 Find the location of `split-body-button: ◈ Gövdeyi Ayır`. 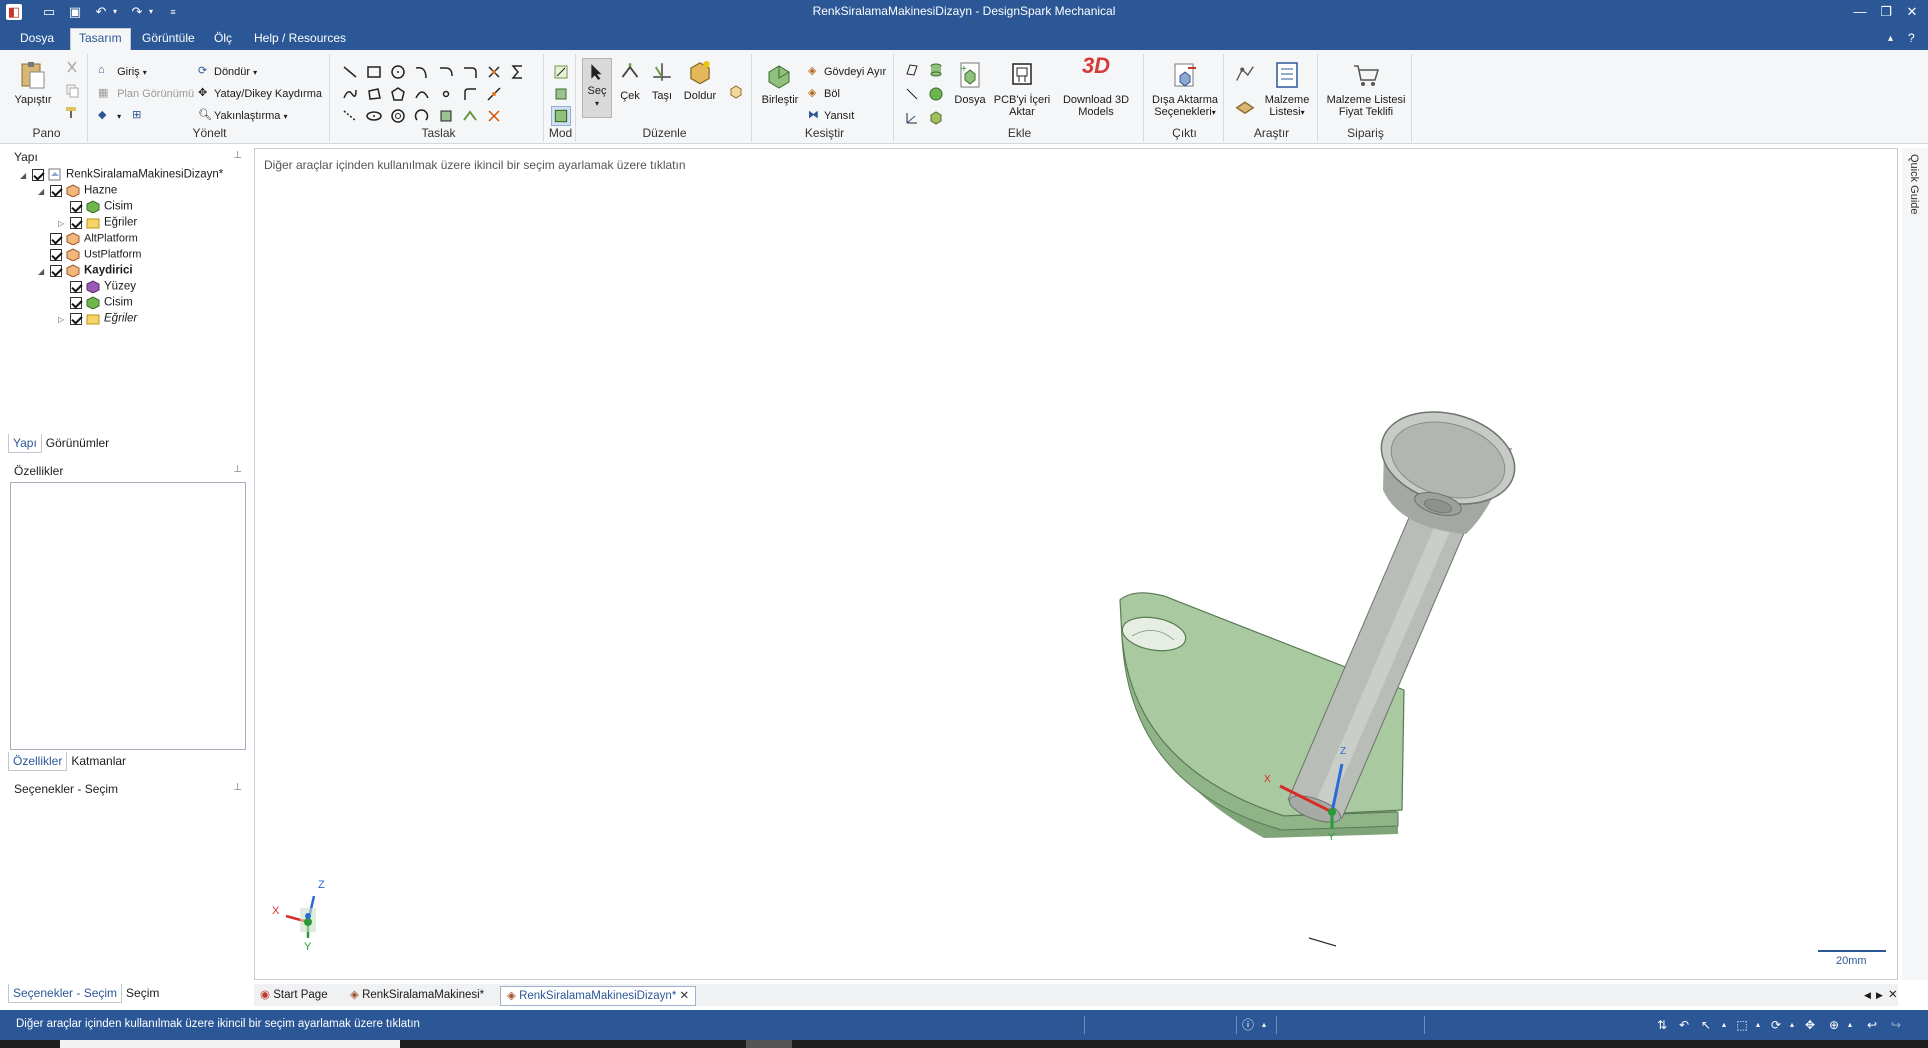

split-body-button: ◈ Gövdeyi Ayır is located at coordinates (847, 72).